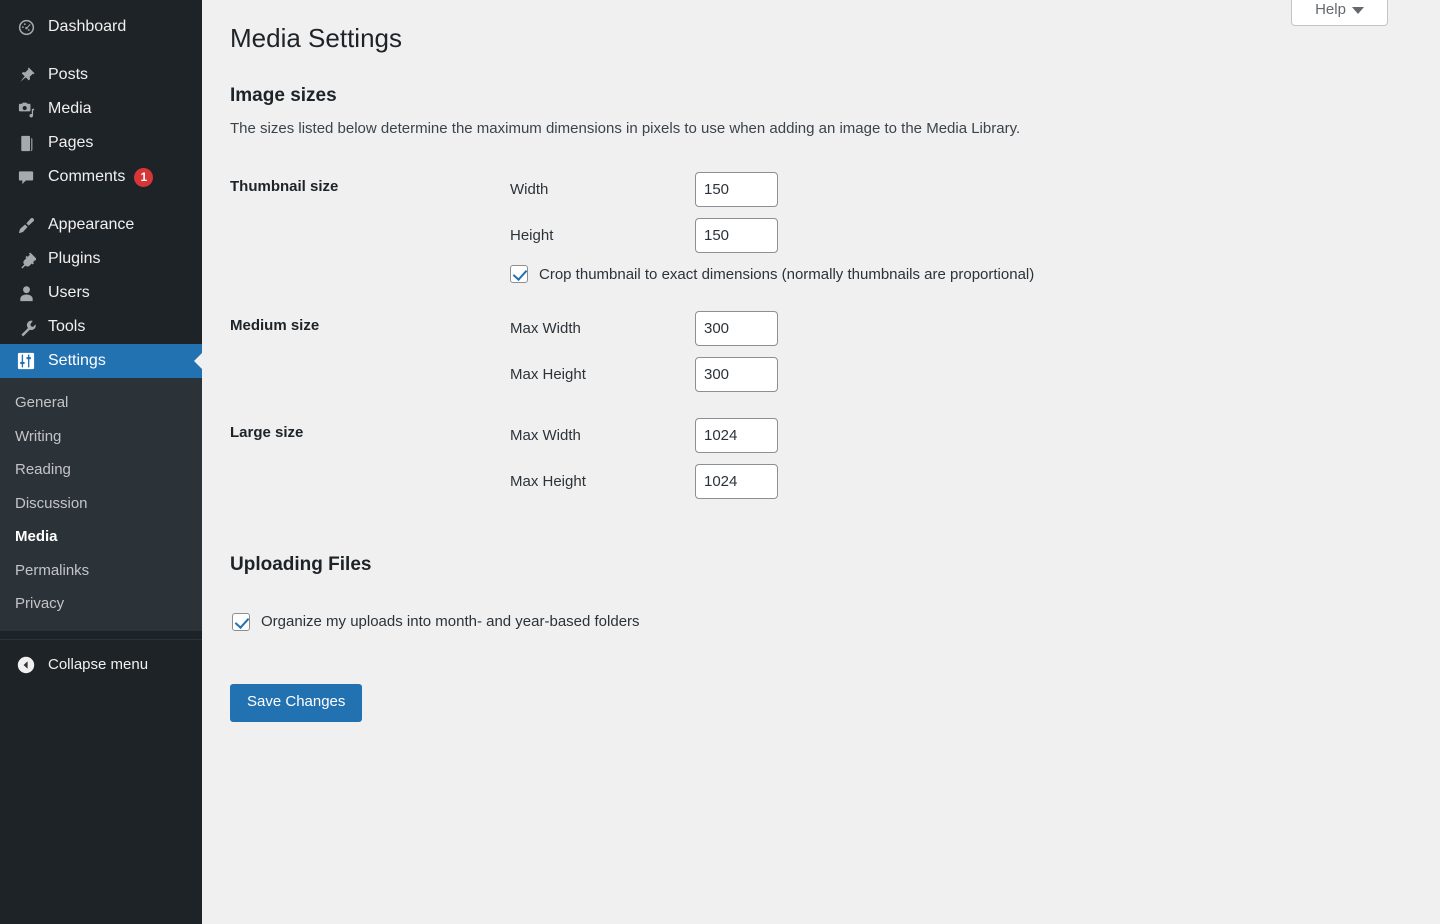  I want to click on sidebar-item-label: Settings, so click(77, 360).